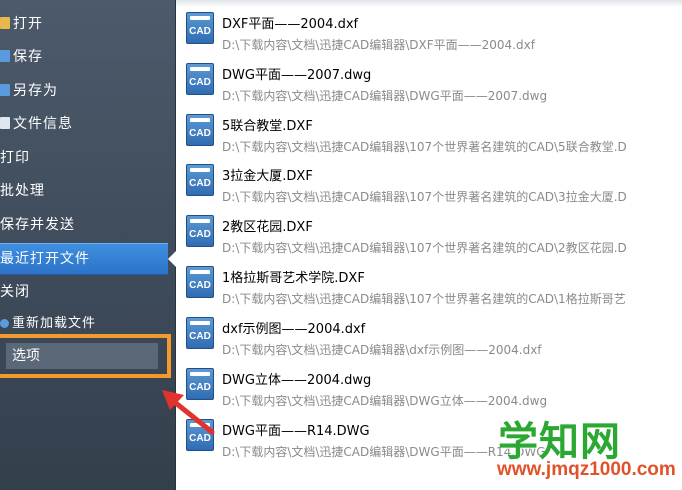 This screenshot has width=682, height=490. Describe the element at coordinates (84, 191) in the screenshot. I see `menu-item-batch: 批处理` at that location.